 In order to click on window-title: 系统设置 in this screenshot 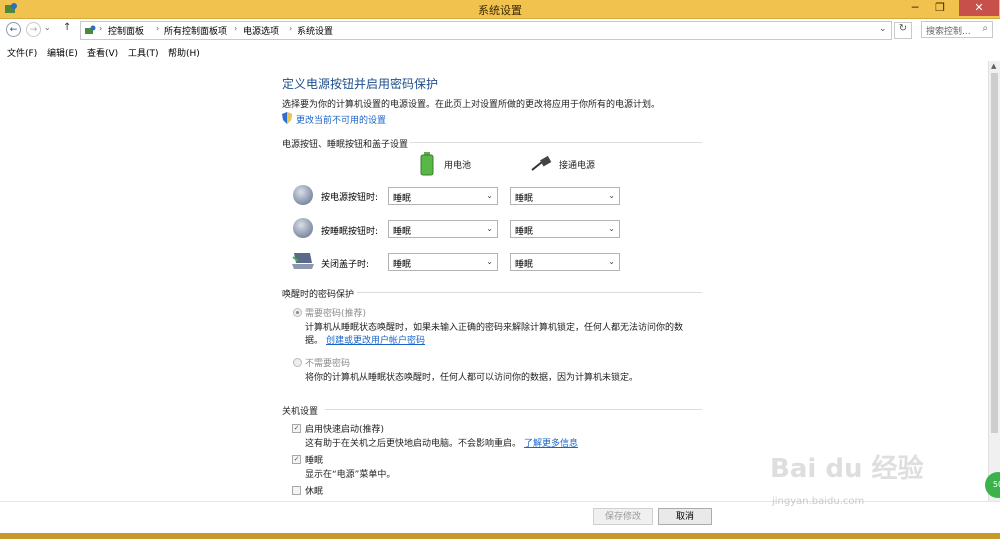, I will do `click(500, 10)`.